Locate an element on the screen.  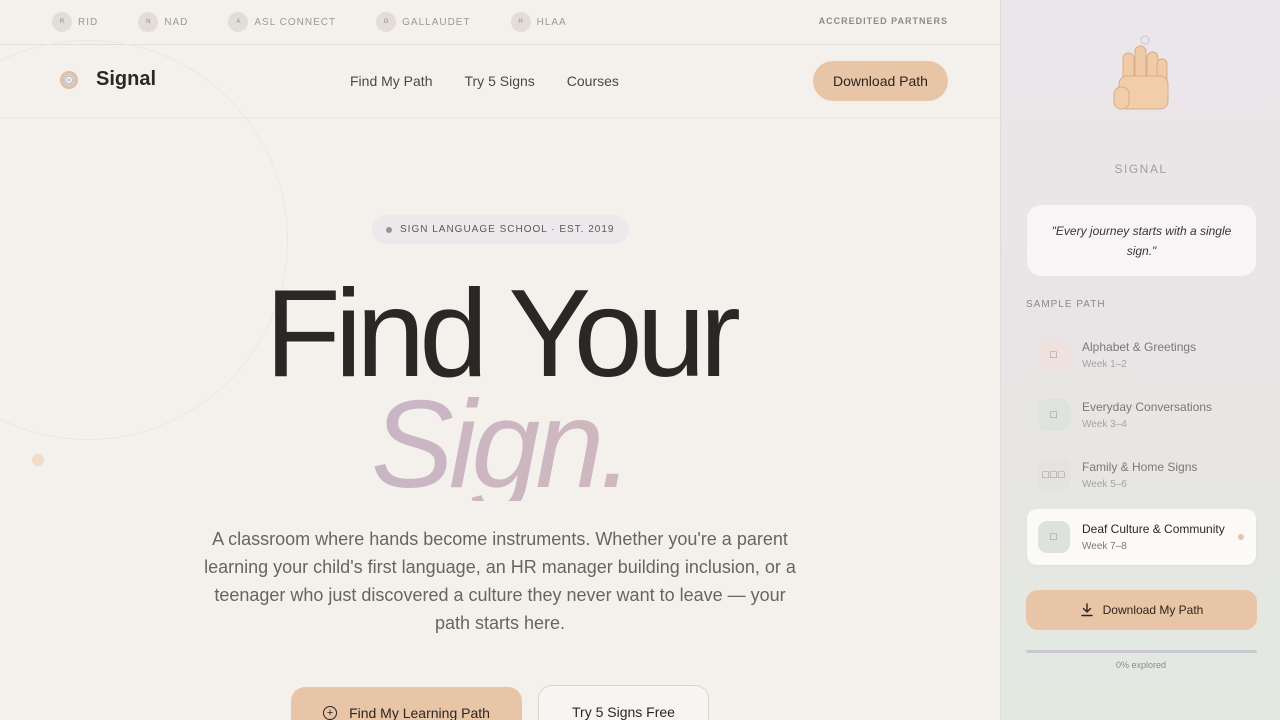
path-item-week: Week 7–8 is located at coordinates (1104, 546).